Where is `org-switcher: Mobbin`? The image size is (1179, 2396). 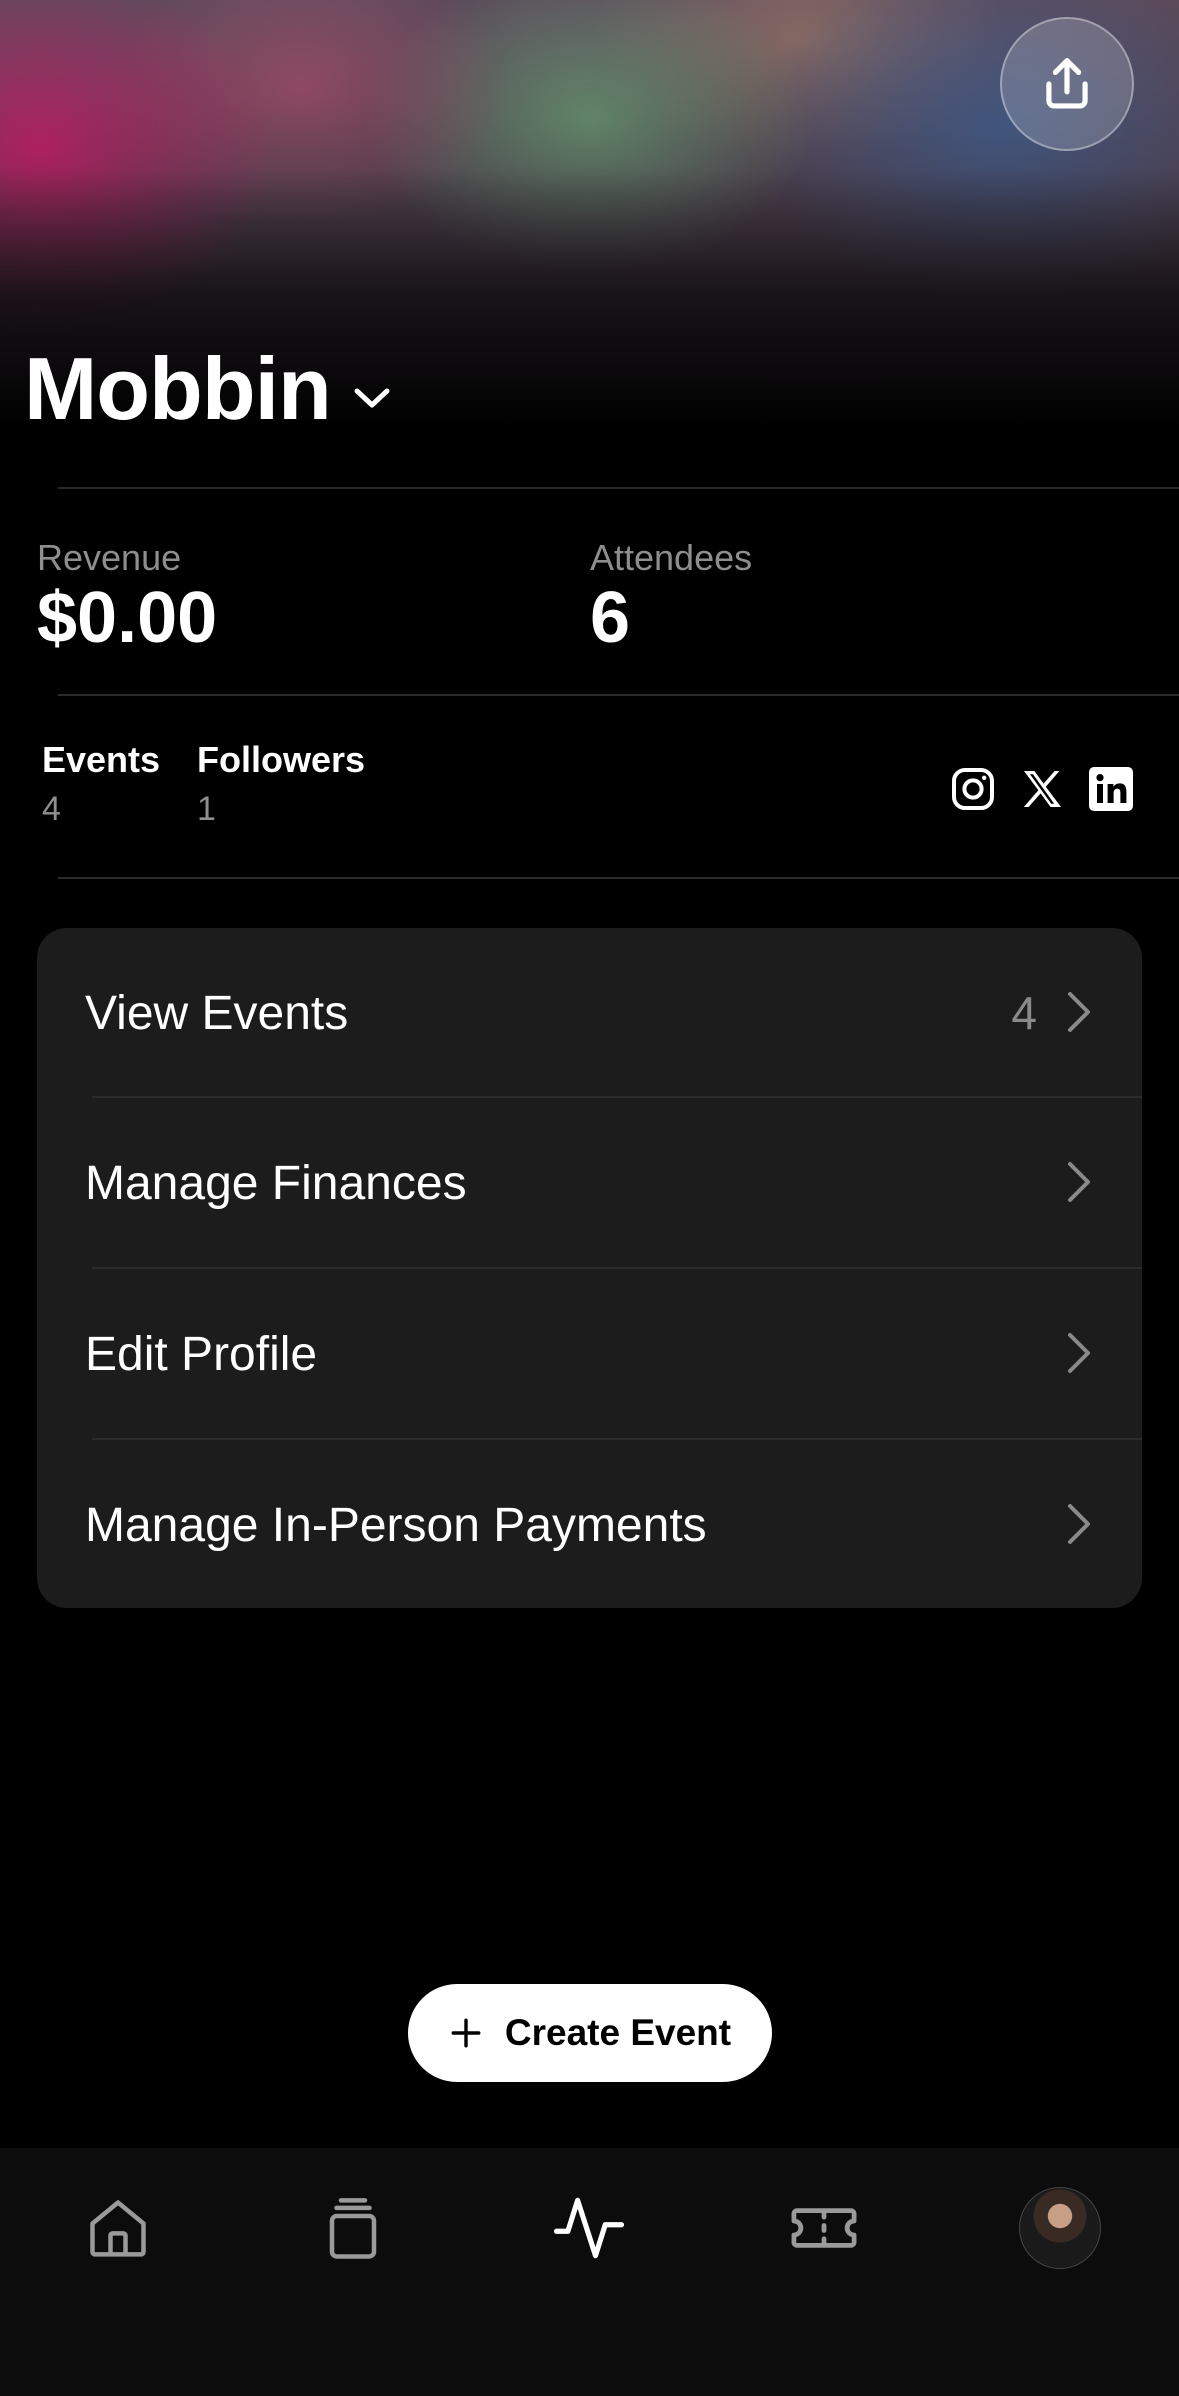 org-switcher: Mobbin is located at coordinates (207, 389).